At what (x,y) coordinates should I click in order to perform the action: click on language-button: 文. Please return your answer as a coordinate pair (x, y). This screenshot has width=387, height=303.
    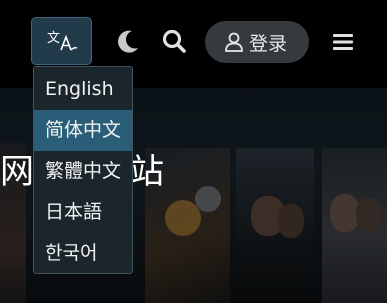
    Looking at the image, I should click on (61, 41).